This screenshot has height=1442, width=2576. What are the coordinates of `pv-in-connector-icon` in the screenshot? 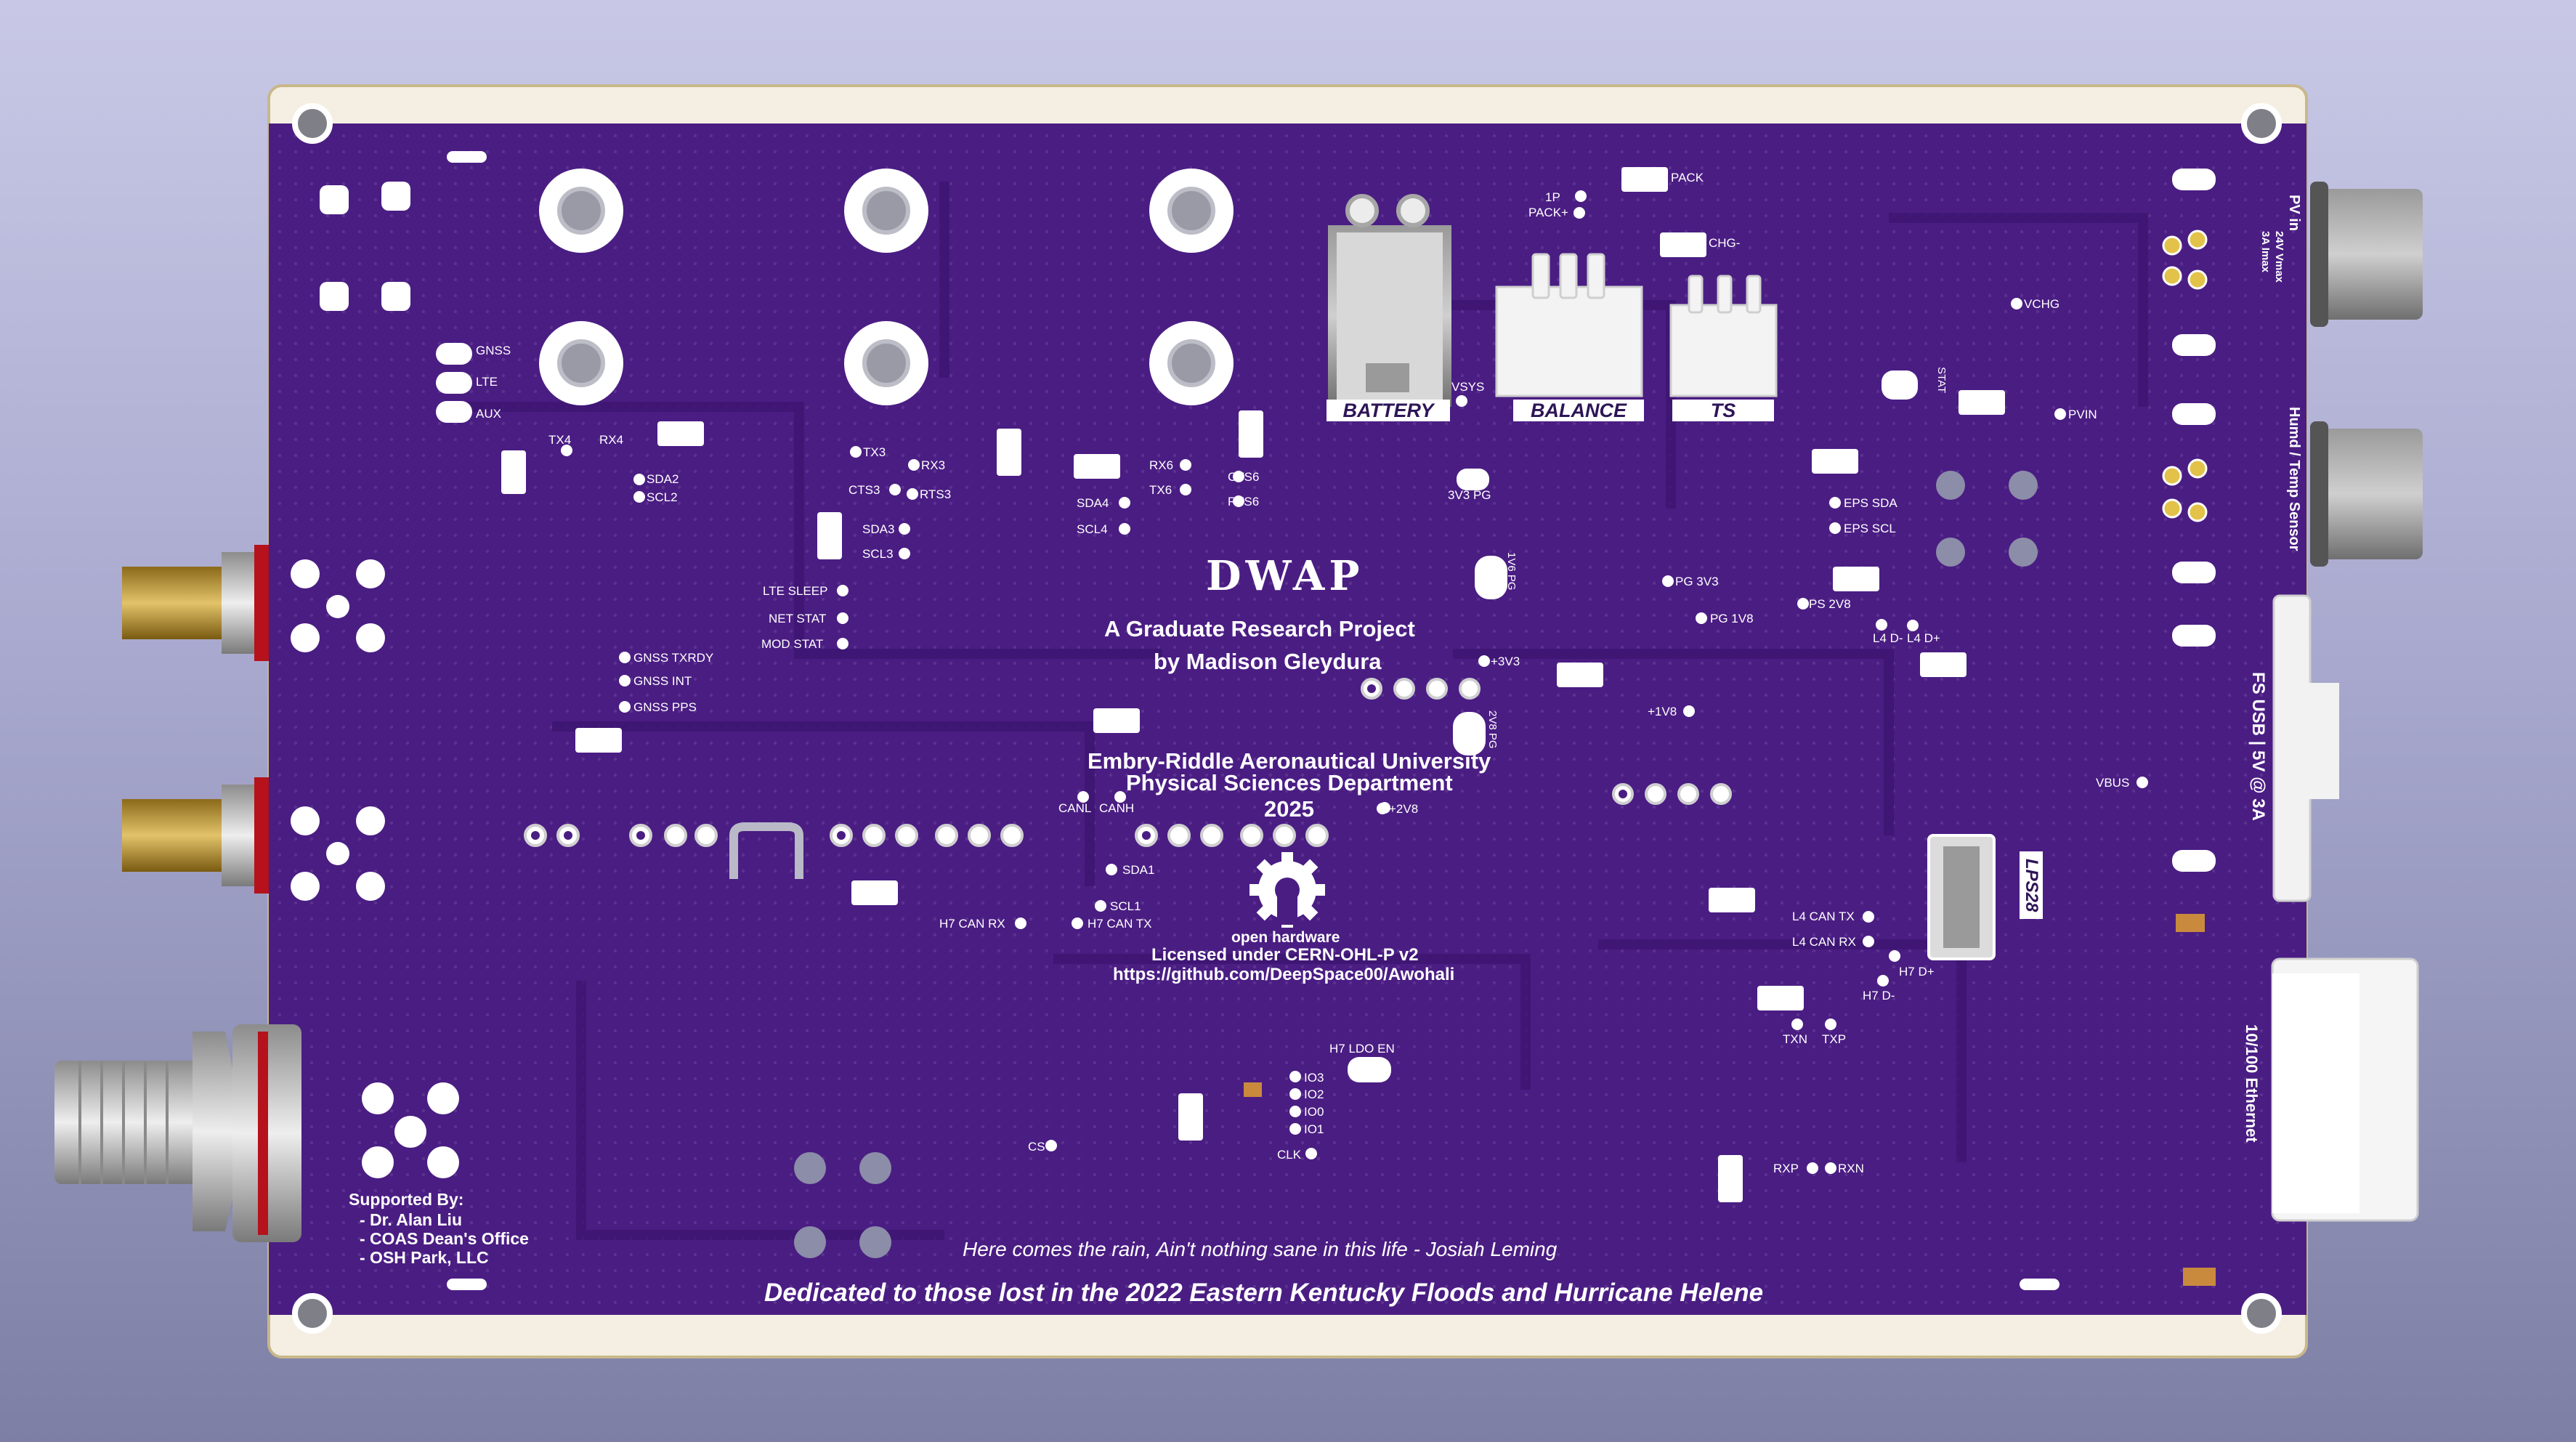 It's located at (2366, 255).